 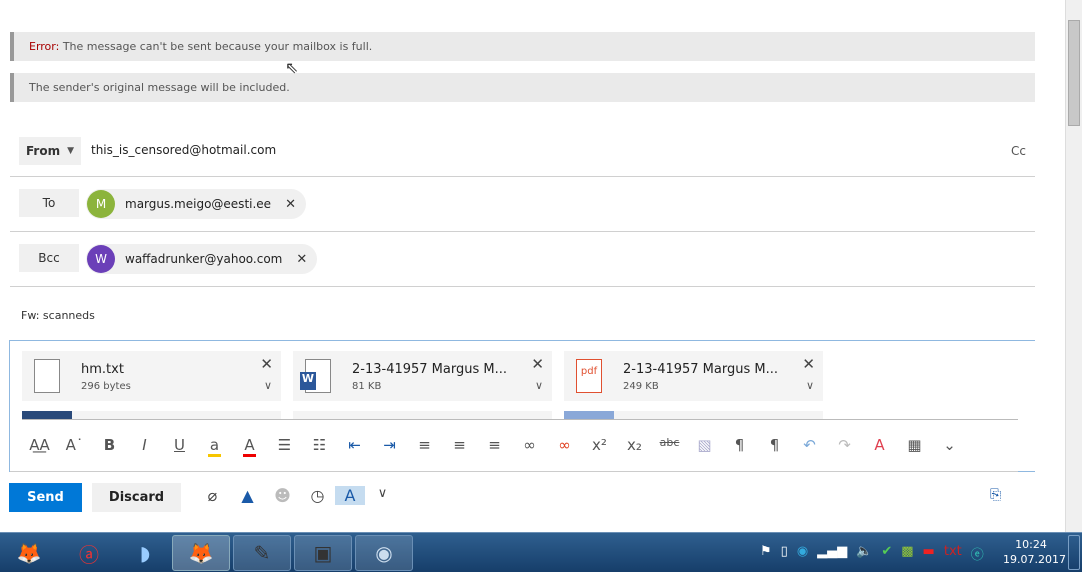 What do you see at coordinates (214, 446) in the screenshot?
I see `highlight-icon: a` at bounding box center [214, 446].